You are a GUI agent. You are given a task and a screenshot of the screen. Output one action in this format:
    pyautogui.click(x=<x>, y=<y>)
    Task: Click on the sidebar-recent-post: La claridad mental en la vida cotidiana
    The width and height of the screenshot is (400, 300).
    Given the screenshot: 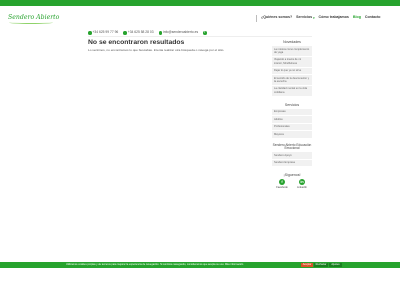 What is the action you would take?
    pyautogui.click(x=292, y=91)
    